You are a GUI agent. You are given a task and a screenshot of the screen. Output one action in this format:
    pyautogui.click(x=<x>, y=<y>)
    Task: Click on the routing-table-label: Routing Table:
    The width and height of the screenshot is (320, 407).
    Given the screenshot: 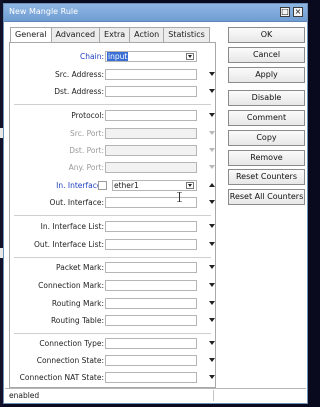 What is the action you would take?
    pyautogui.click(x=77, y=320)
    